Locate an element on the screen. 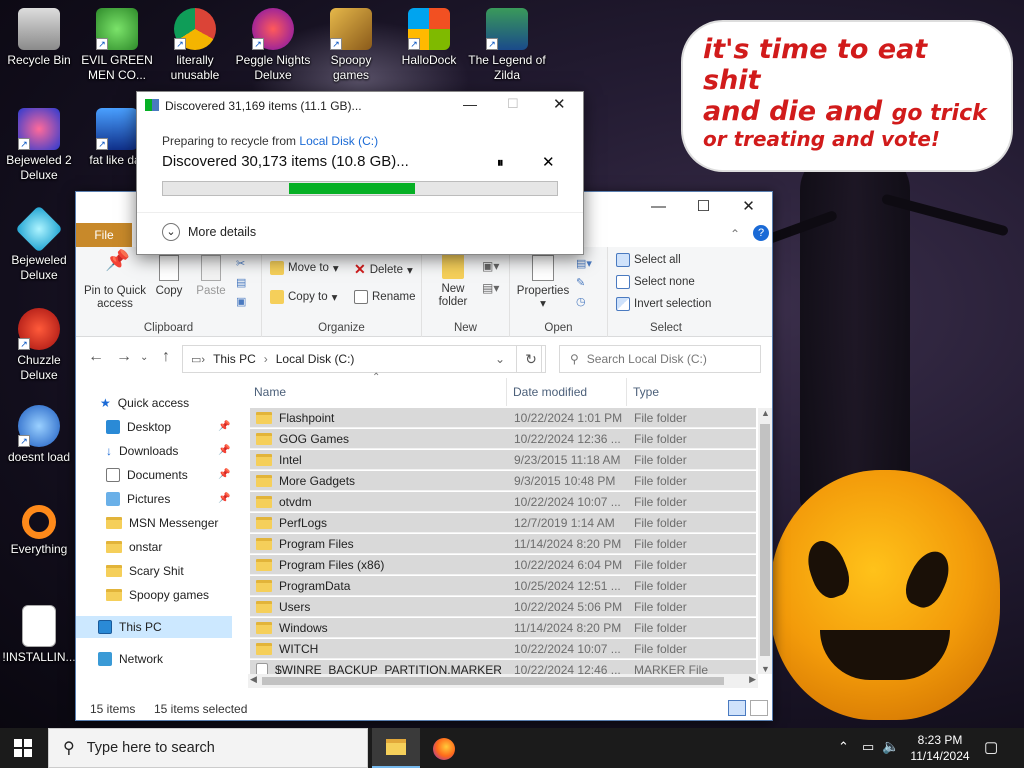  file-name-cell: Program Files (x86) is located at coordinates (320, 565).